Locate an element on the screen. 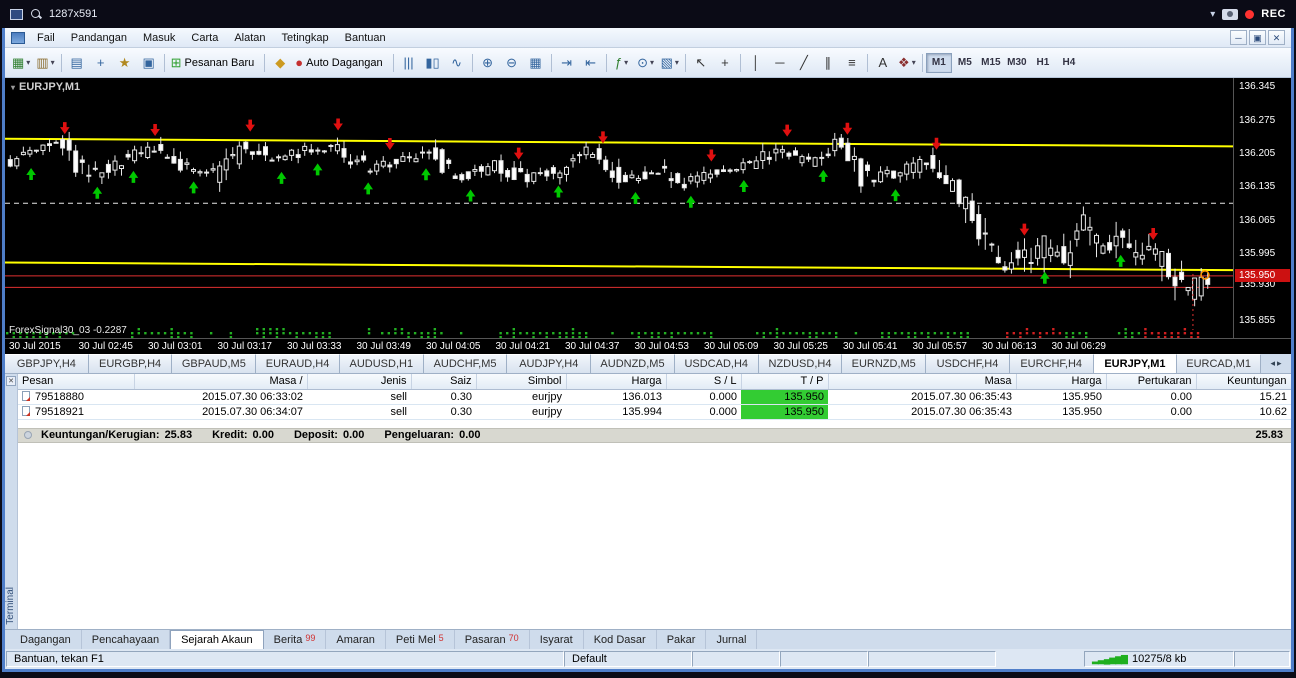  terminal-close-button: ✕ is located at coordinates (11, 381).